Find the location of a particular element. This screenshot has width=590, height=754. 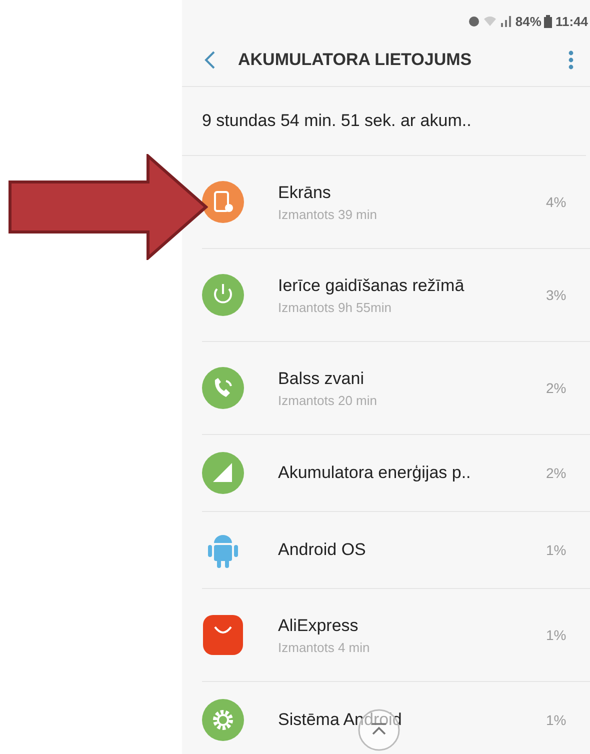

app-name: Ierīce gaidīšanas režīmā is located at coordinates (372, 286).